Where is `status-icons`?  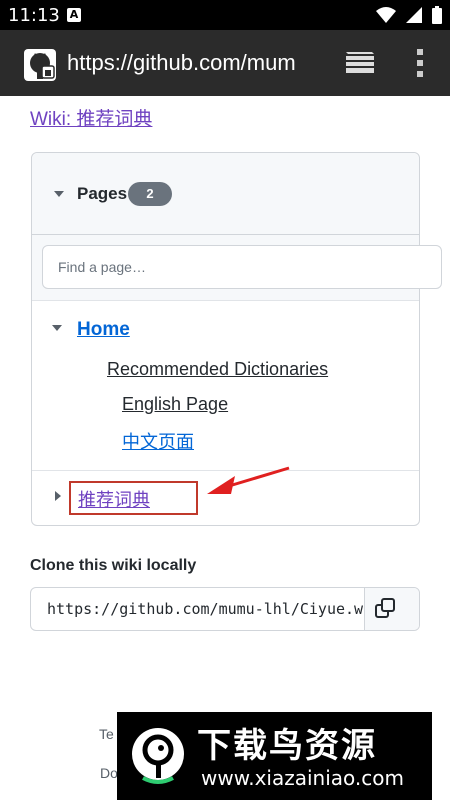 status-icons is located at coordinates (409, 15).